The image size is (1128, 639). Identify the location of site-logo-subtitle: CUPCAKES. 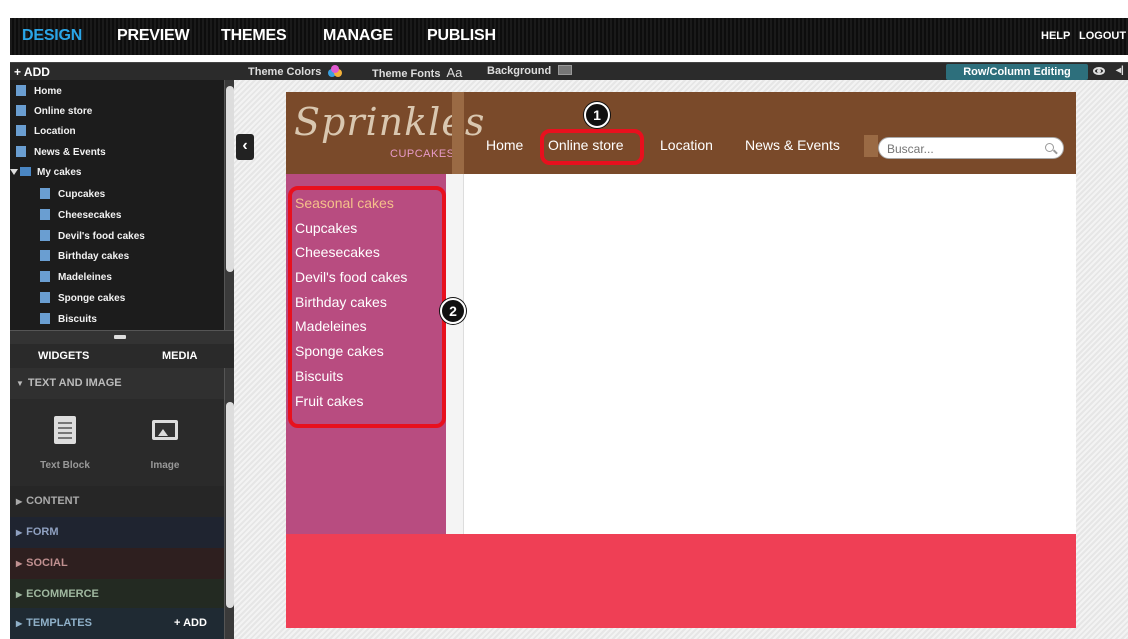
(422, 154).